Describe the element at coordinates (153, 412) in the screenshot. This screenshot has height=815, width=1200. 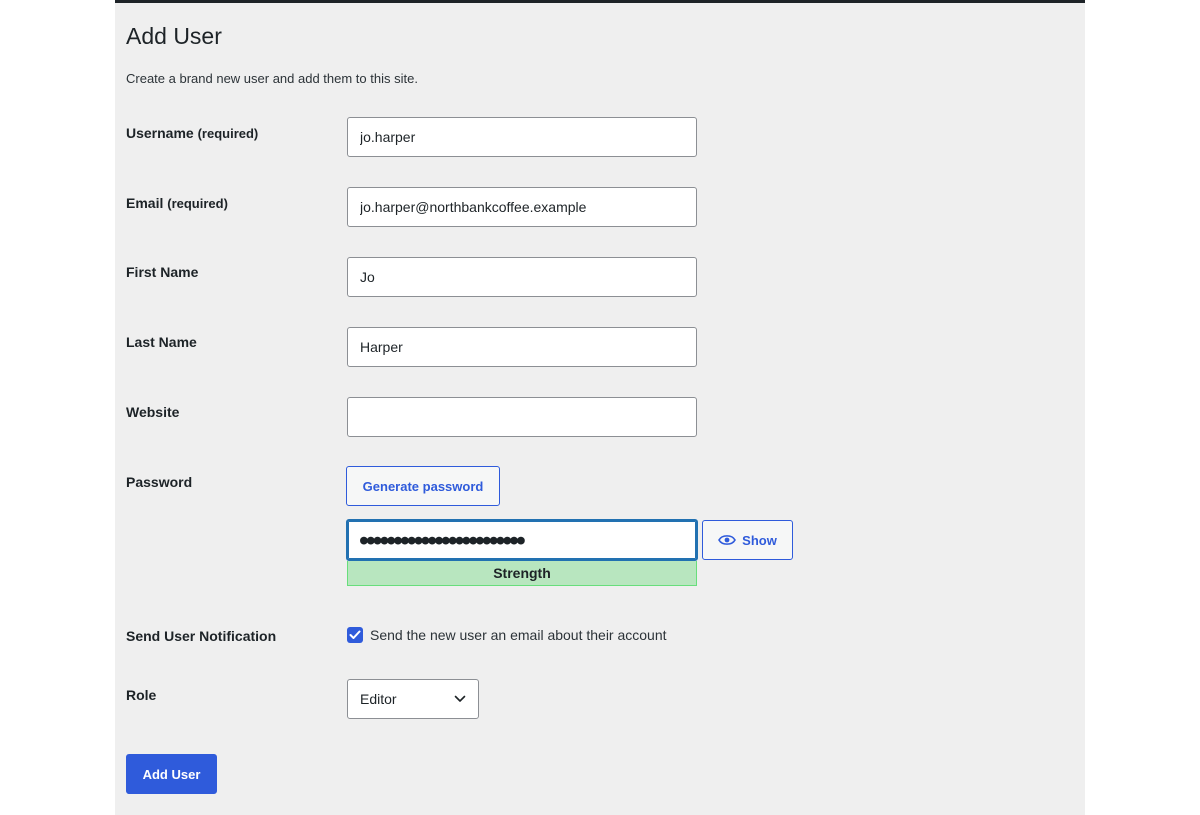
I see `website-label: Website` at that location.